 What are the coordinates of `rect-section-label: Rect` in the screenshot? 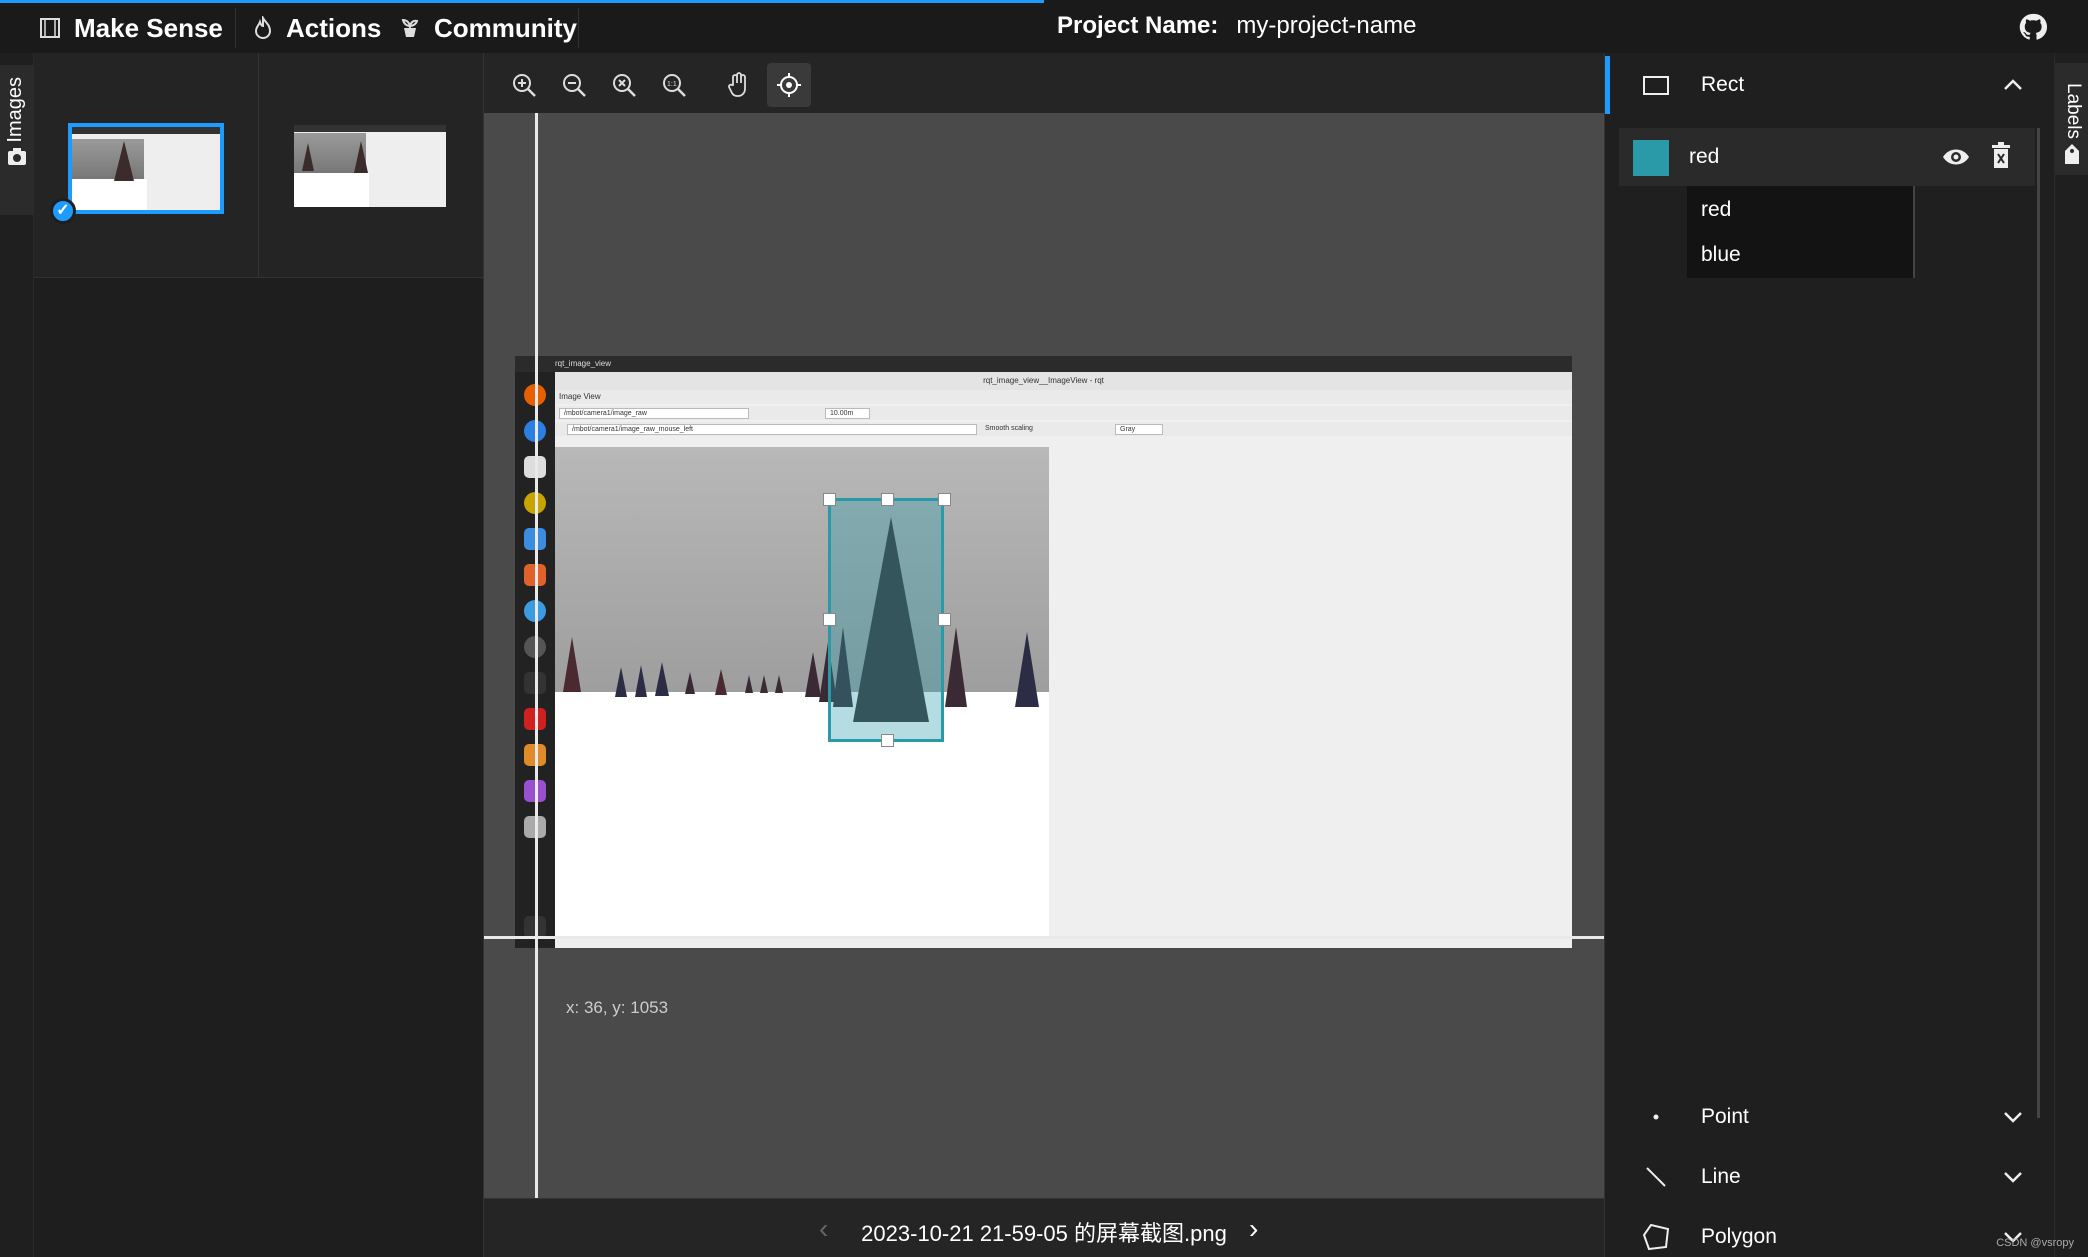 It's located at (1723, 84).